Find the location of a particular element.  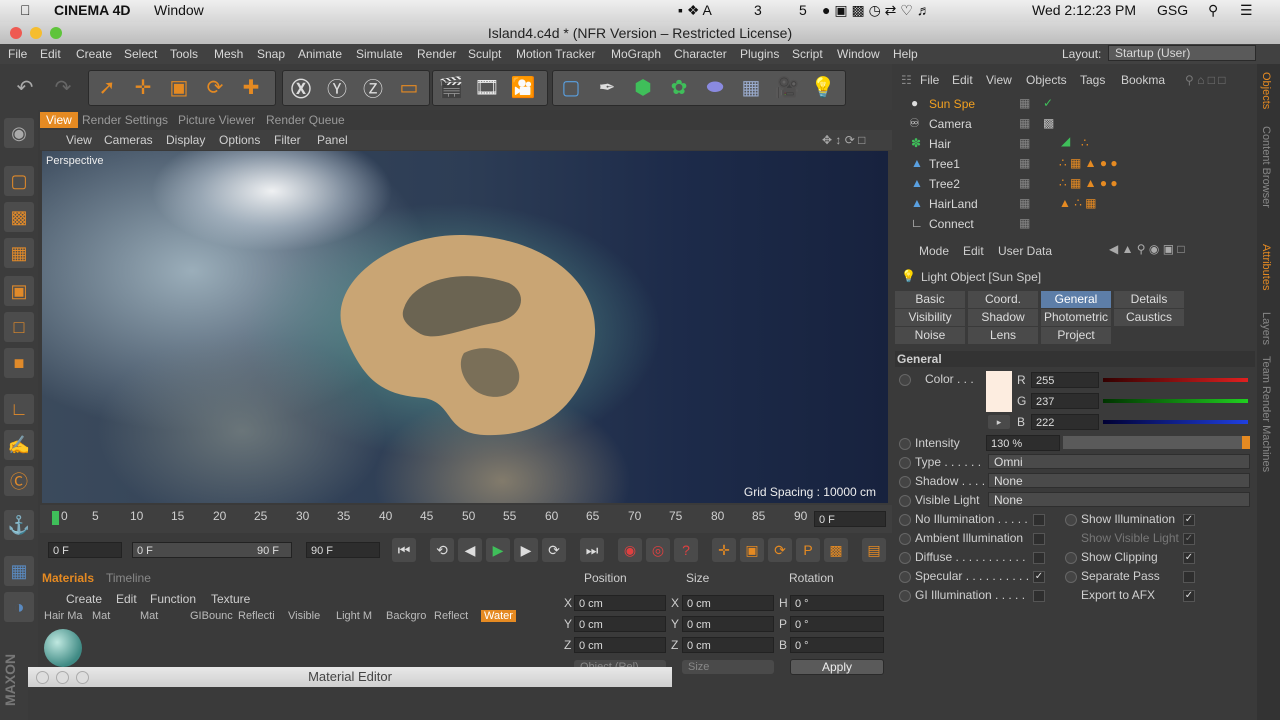

object-row-hairland: ▲ HairLand ▦ ▲ ∴ ▦ is located at coordinates (1070, 204).